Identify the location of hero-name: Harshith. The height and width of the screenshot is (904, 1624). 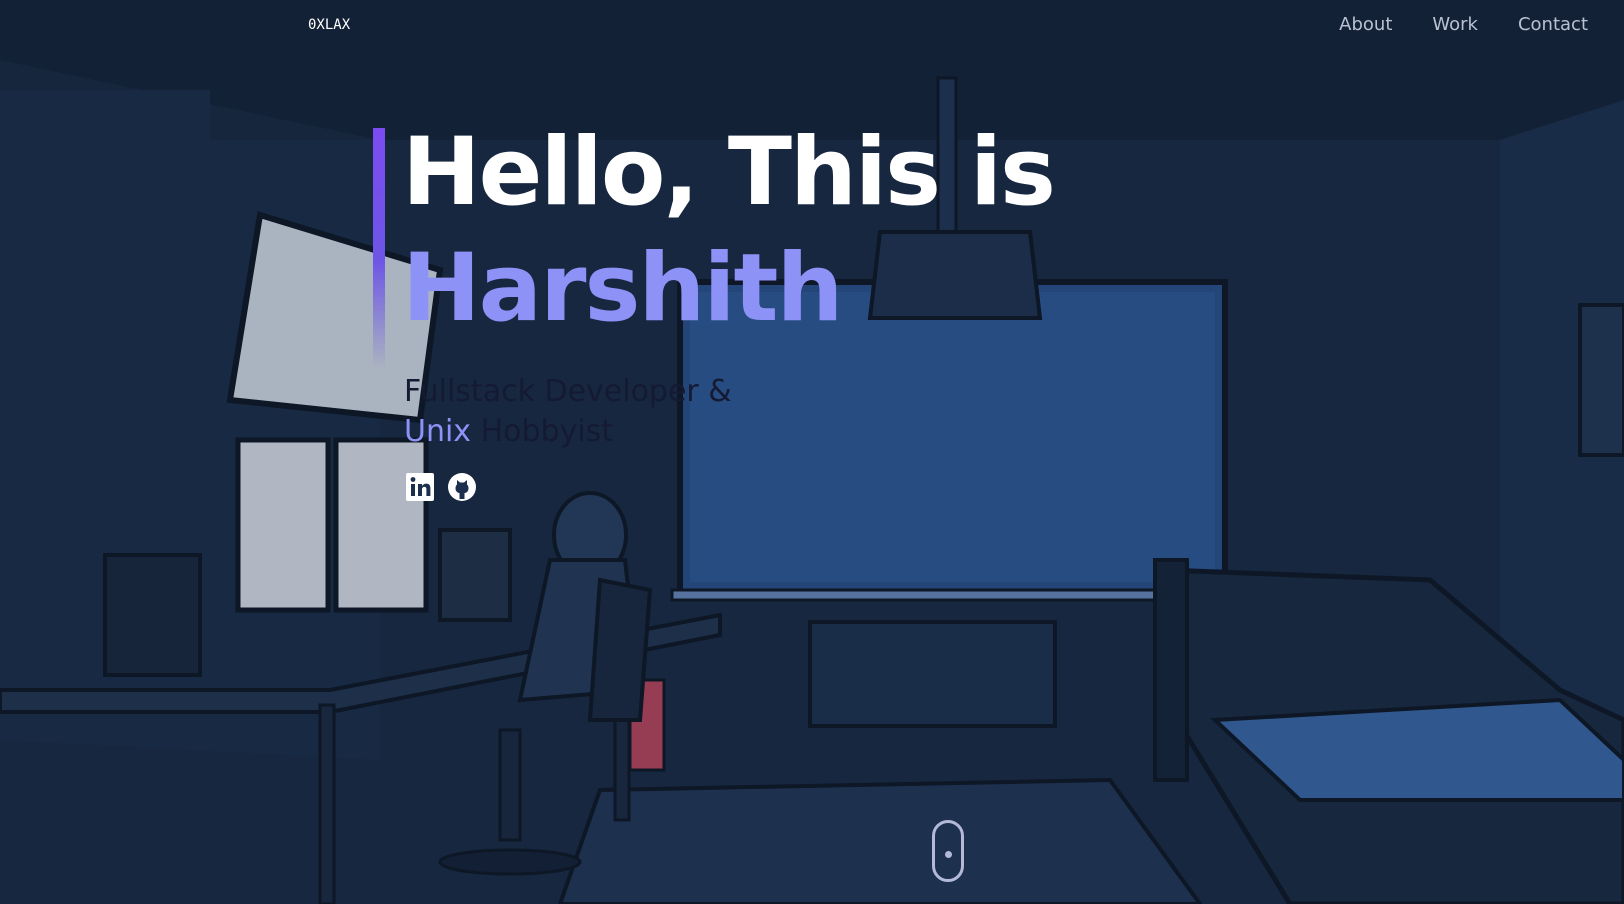
(622, 288).